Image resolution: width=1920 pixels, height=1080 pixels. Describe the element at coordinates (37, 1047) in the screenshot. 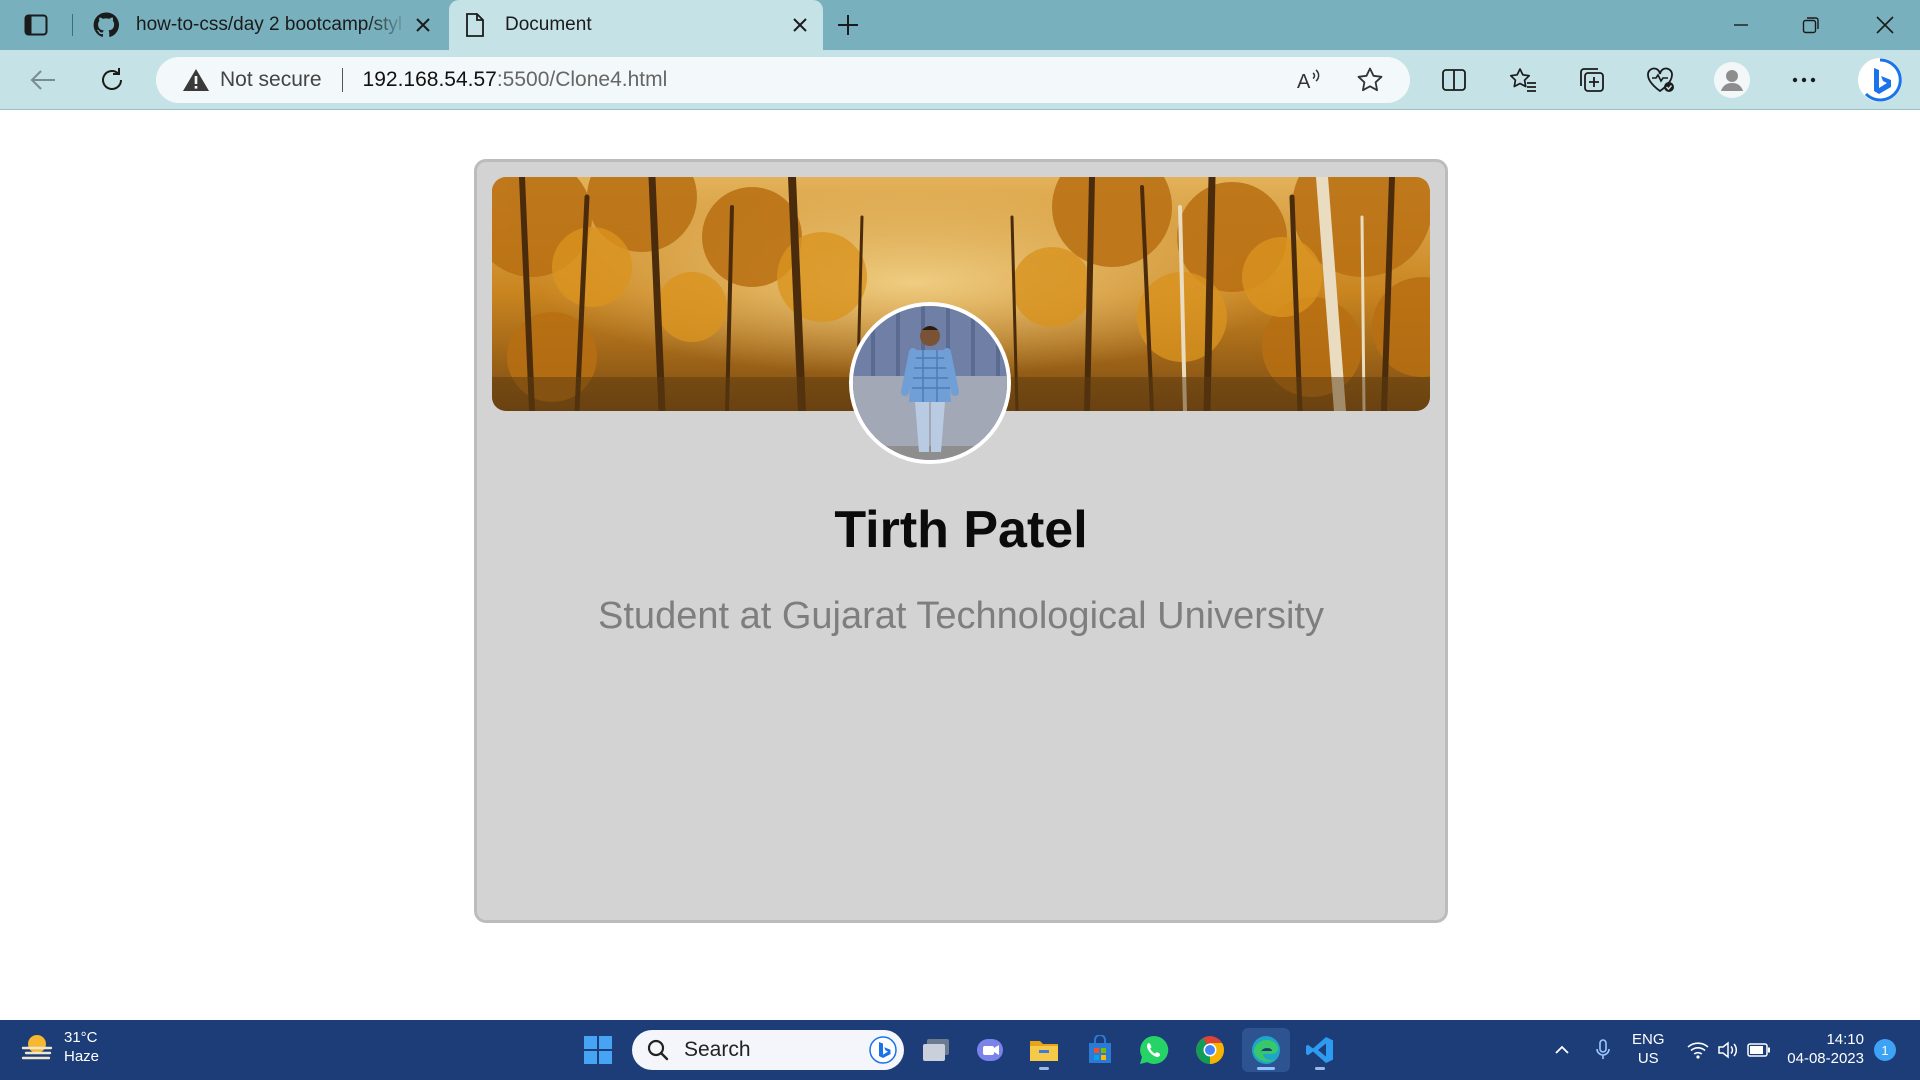

I see `haze-sun-icon` at that location.